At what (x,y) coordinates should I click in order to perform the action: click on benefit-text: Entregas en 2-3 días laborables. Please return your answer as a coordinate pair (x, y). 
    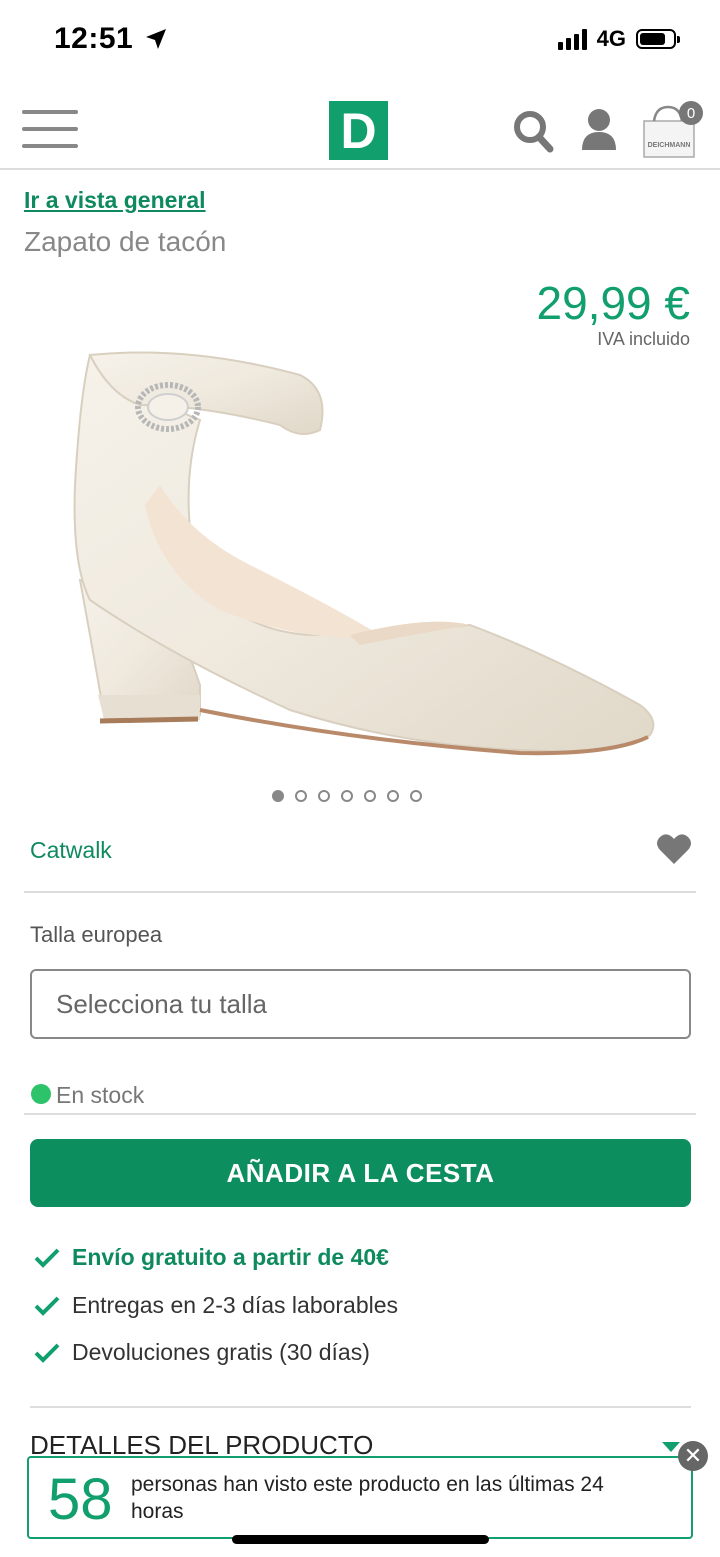
    Looking at the image, I should click on (235, 1305).